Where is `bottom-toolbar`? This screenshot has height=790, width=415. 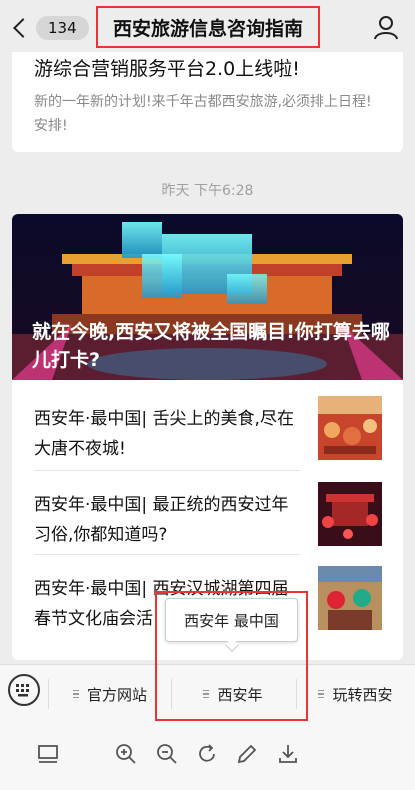
bottom-toolbar is located at coordinates (207, 756).